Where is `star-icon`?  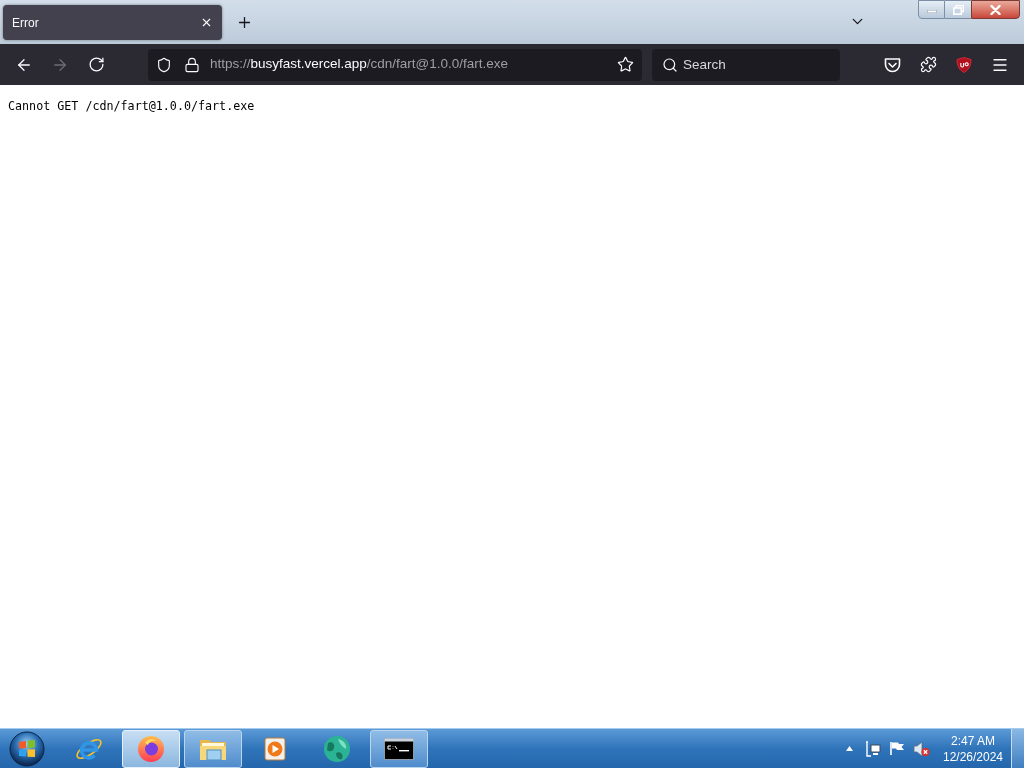
star-icon is located at coordinates (625, 64).